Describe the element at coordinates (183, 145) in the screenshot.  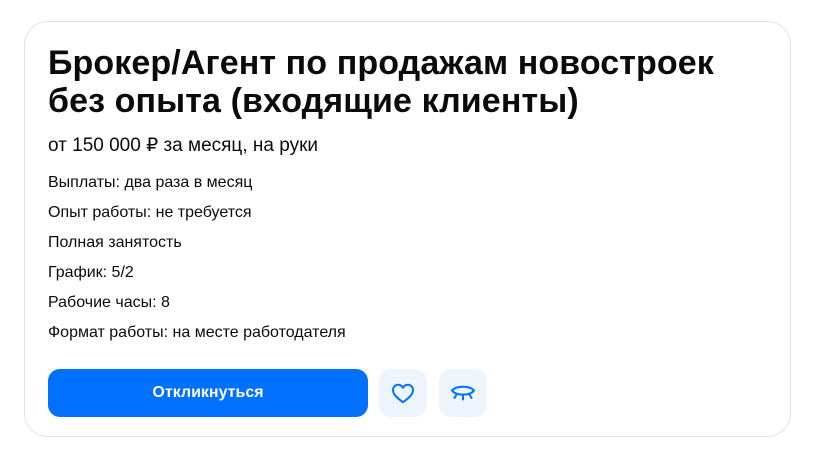
I see `vacancy-salary: от 150 000 ₽ за месяц, на руки` at that location.